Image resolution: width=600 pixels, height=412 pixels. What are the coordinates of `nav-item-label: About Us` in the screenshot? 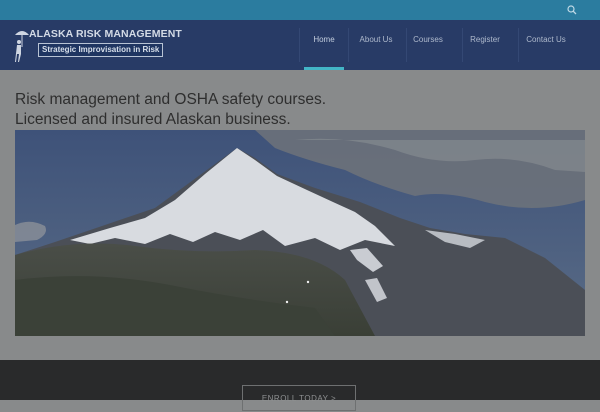 It's located at (376, 39).